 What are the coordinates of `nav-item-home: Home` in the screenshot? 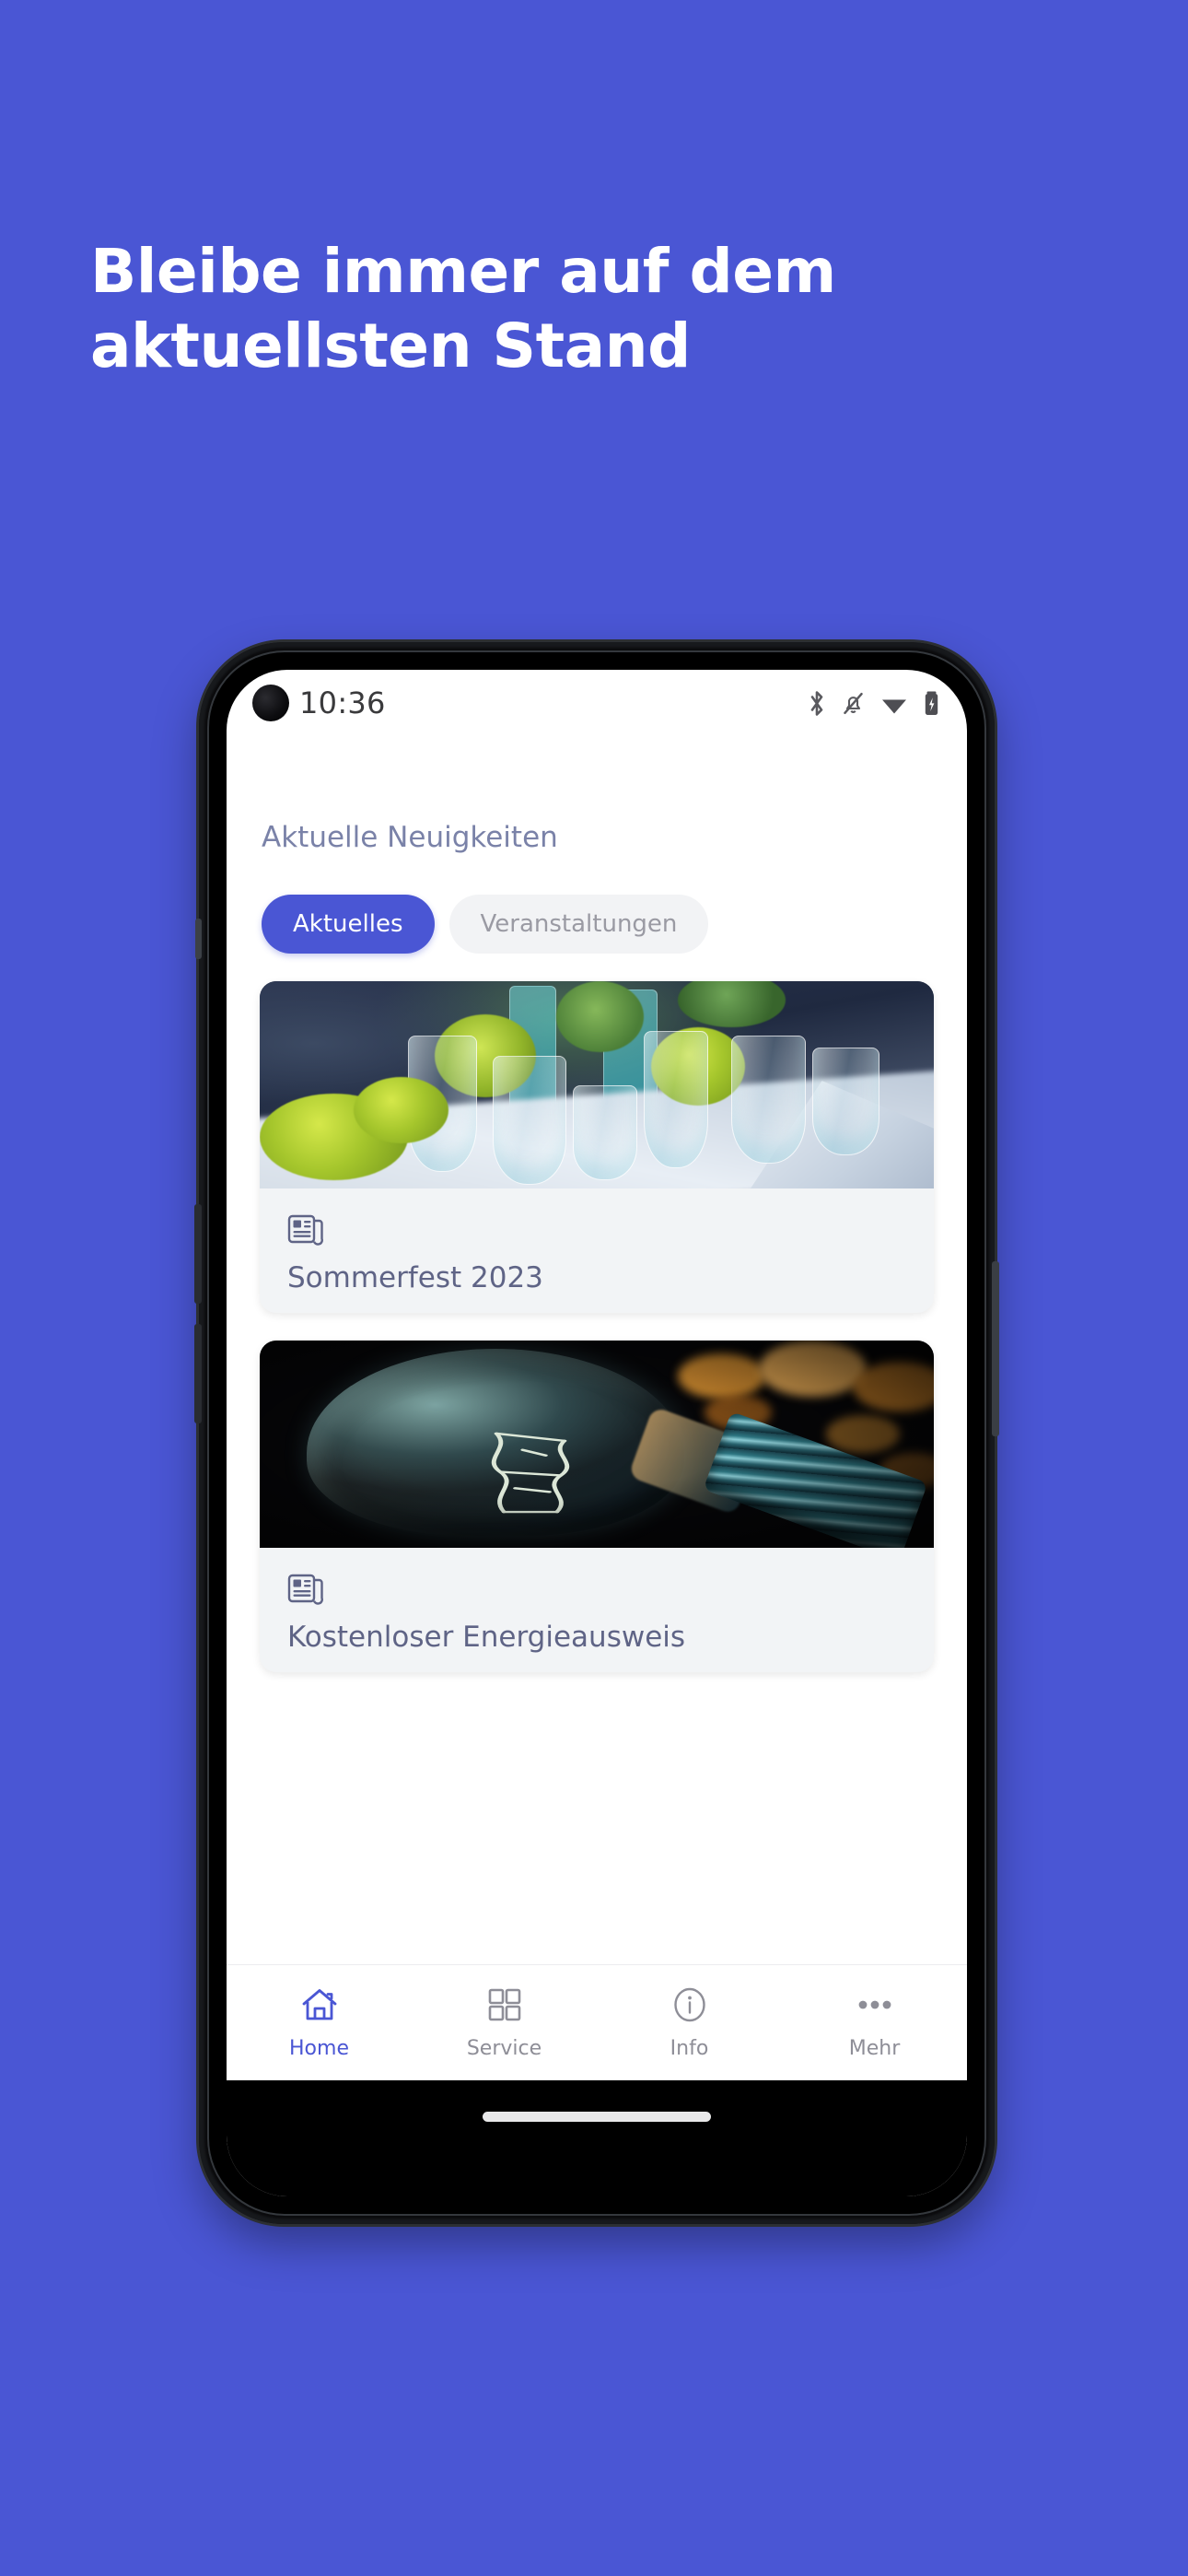 It's located at (319, 2022).